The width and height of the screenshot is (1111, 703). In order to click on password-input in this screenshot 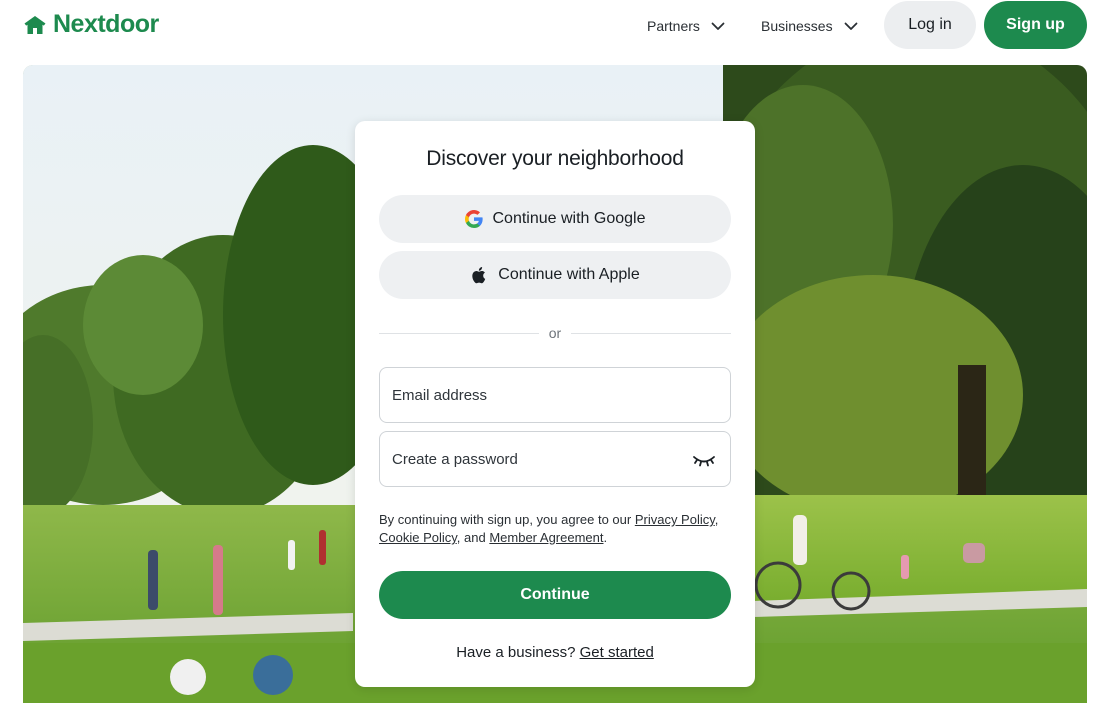, I will do `click(555, 459)`.